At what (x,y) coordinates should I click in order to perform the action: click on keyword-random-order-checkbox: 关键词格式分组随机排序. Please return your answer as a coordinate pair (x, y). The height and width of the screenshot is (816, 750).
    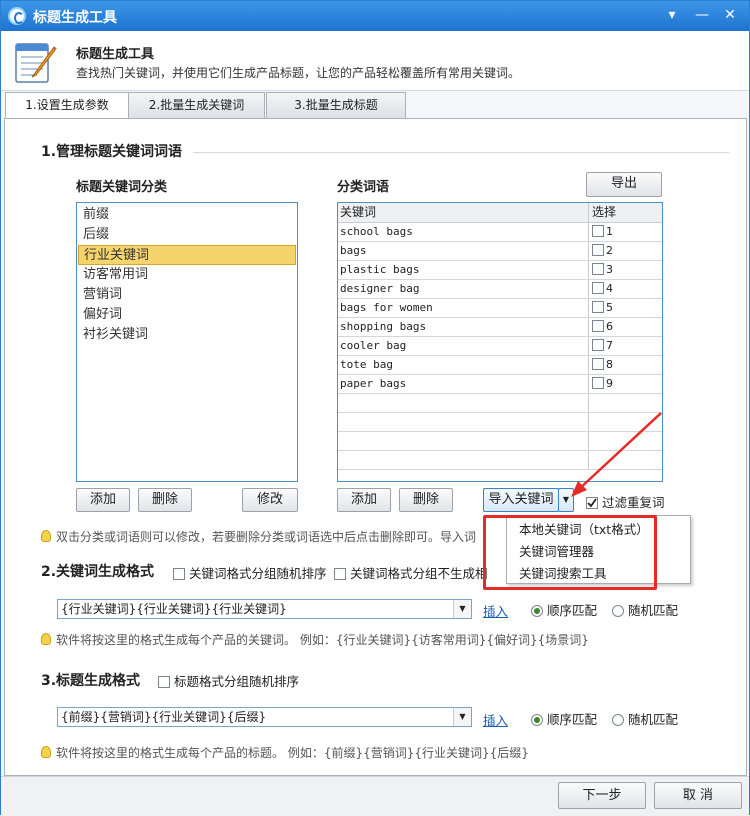
    Looking at the image, I should click on (250, 572).